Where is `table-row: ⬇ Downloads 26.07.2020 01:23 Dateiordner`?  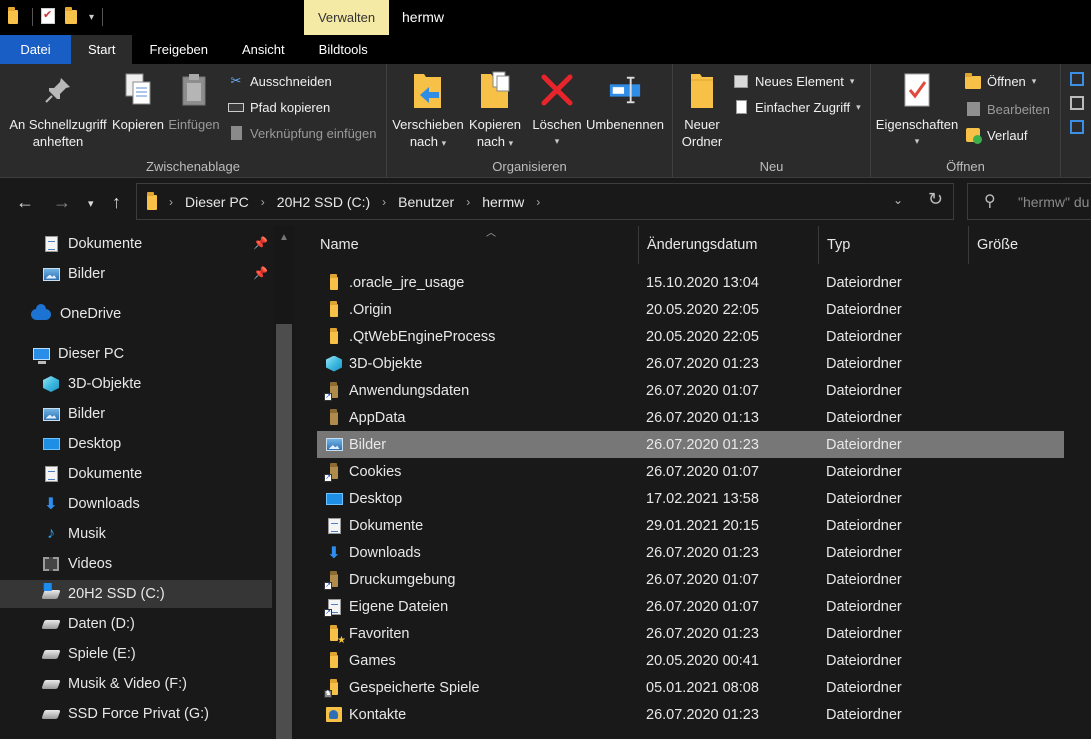 table-row: ⬇ Downloads 26.07.2020 01:23 Dateiordner is located at coordinates (690, 552).